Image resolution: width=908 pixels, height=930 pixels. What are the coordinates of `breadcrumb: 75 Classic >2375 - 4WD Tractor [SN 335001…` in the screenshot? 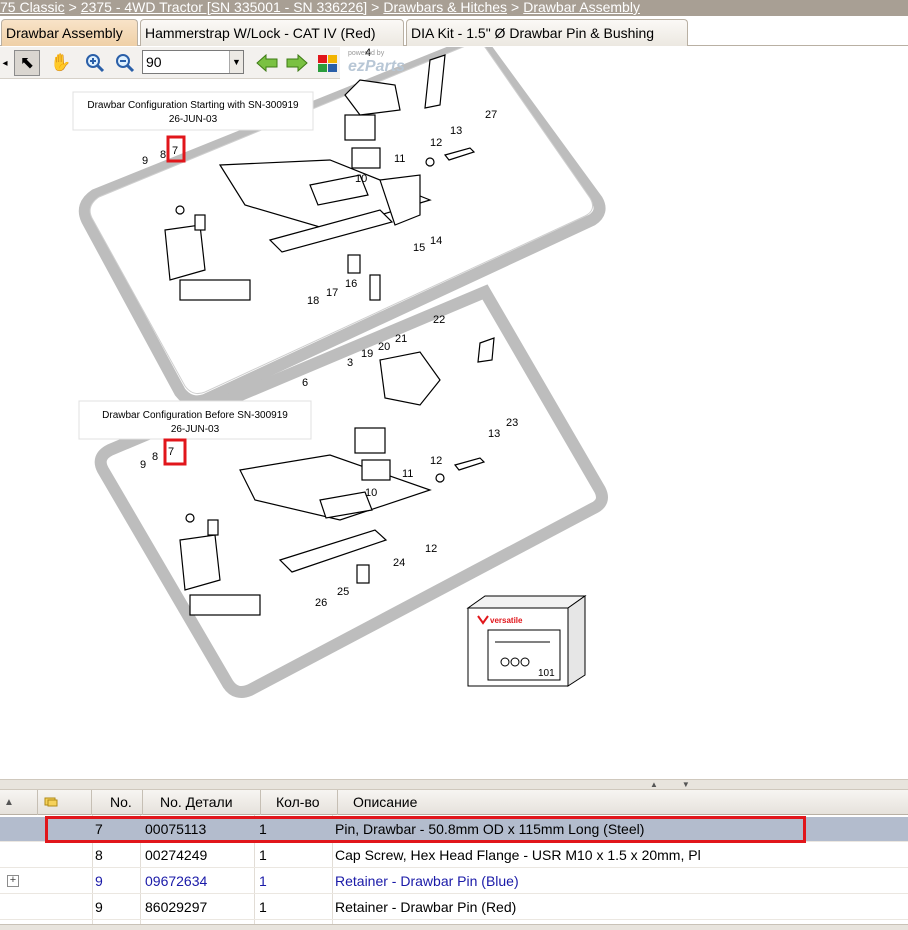 It's located at (454, 8).